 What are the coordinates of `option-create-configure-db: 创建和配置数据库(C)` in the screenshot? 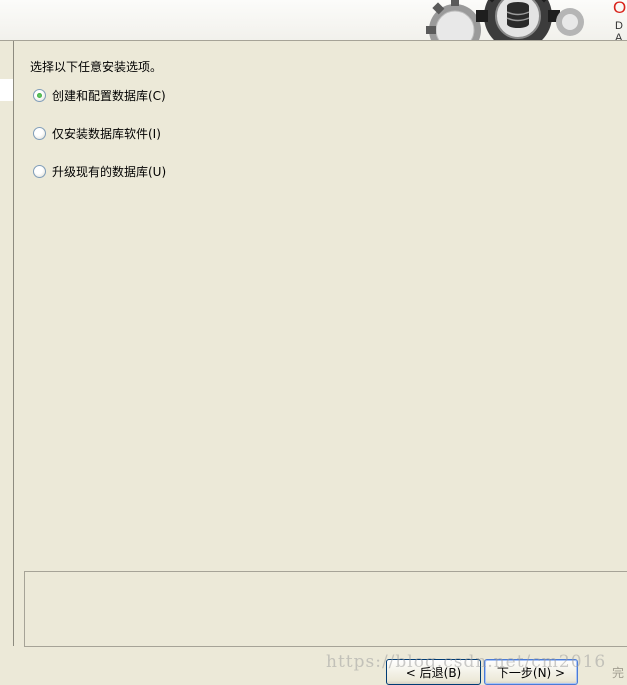 It's located at (99, 95).